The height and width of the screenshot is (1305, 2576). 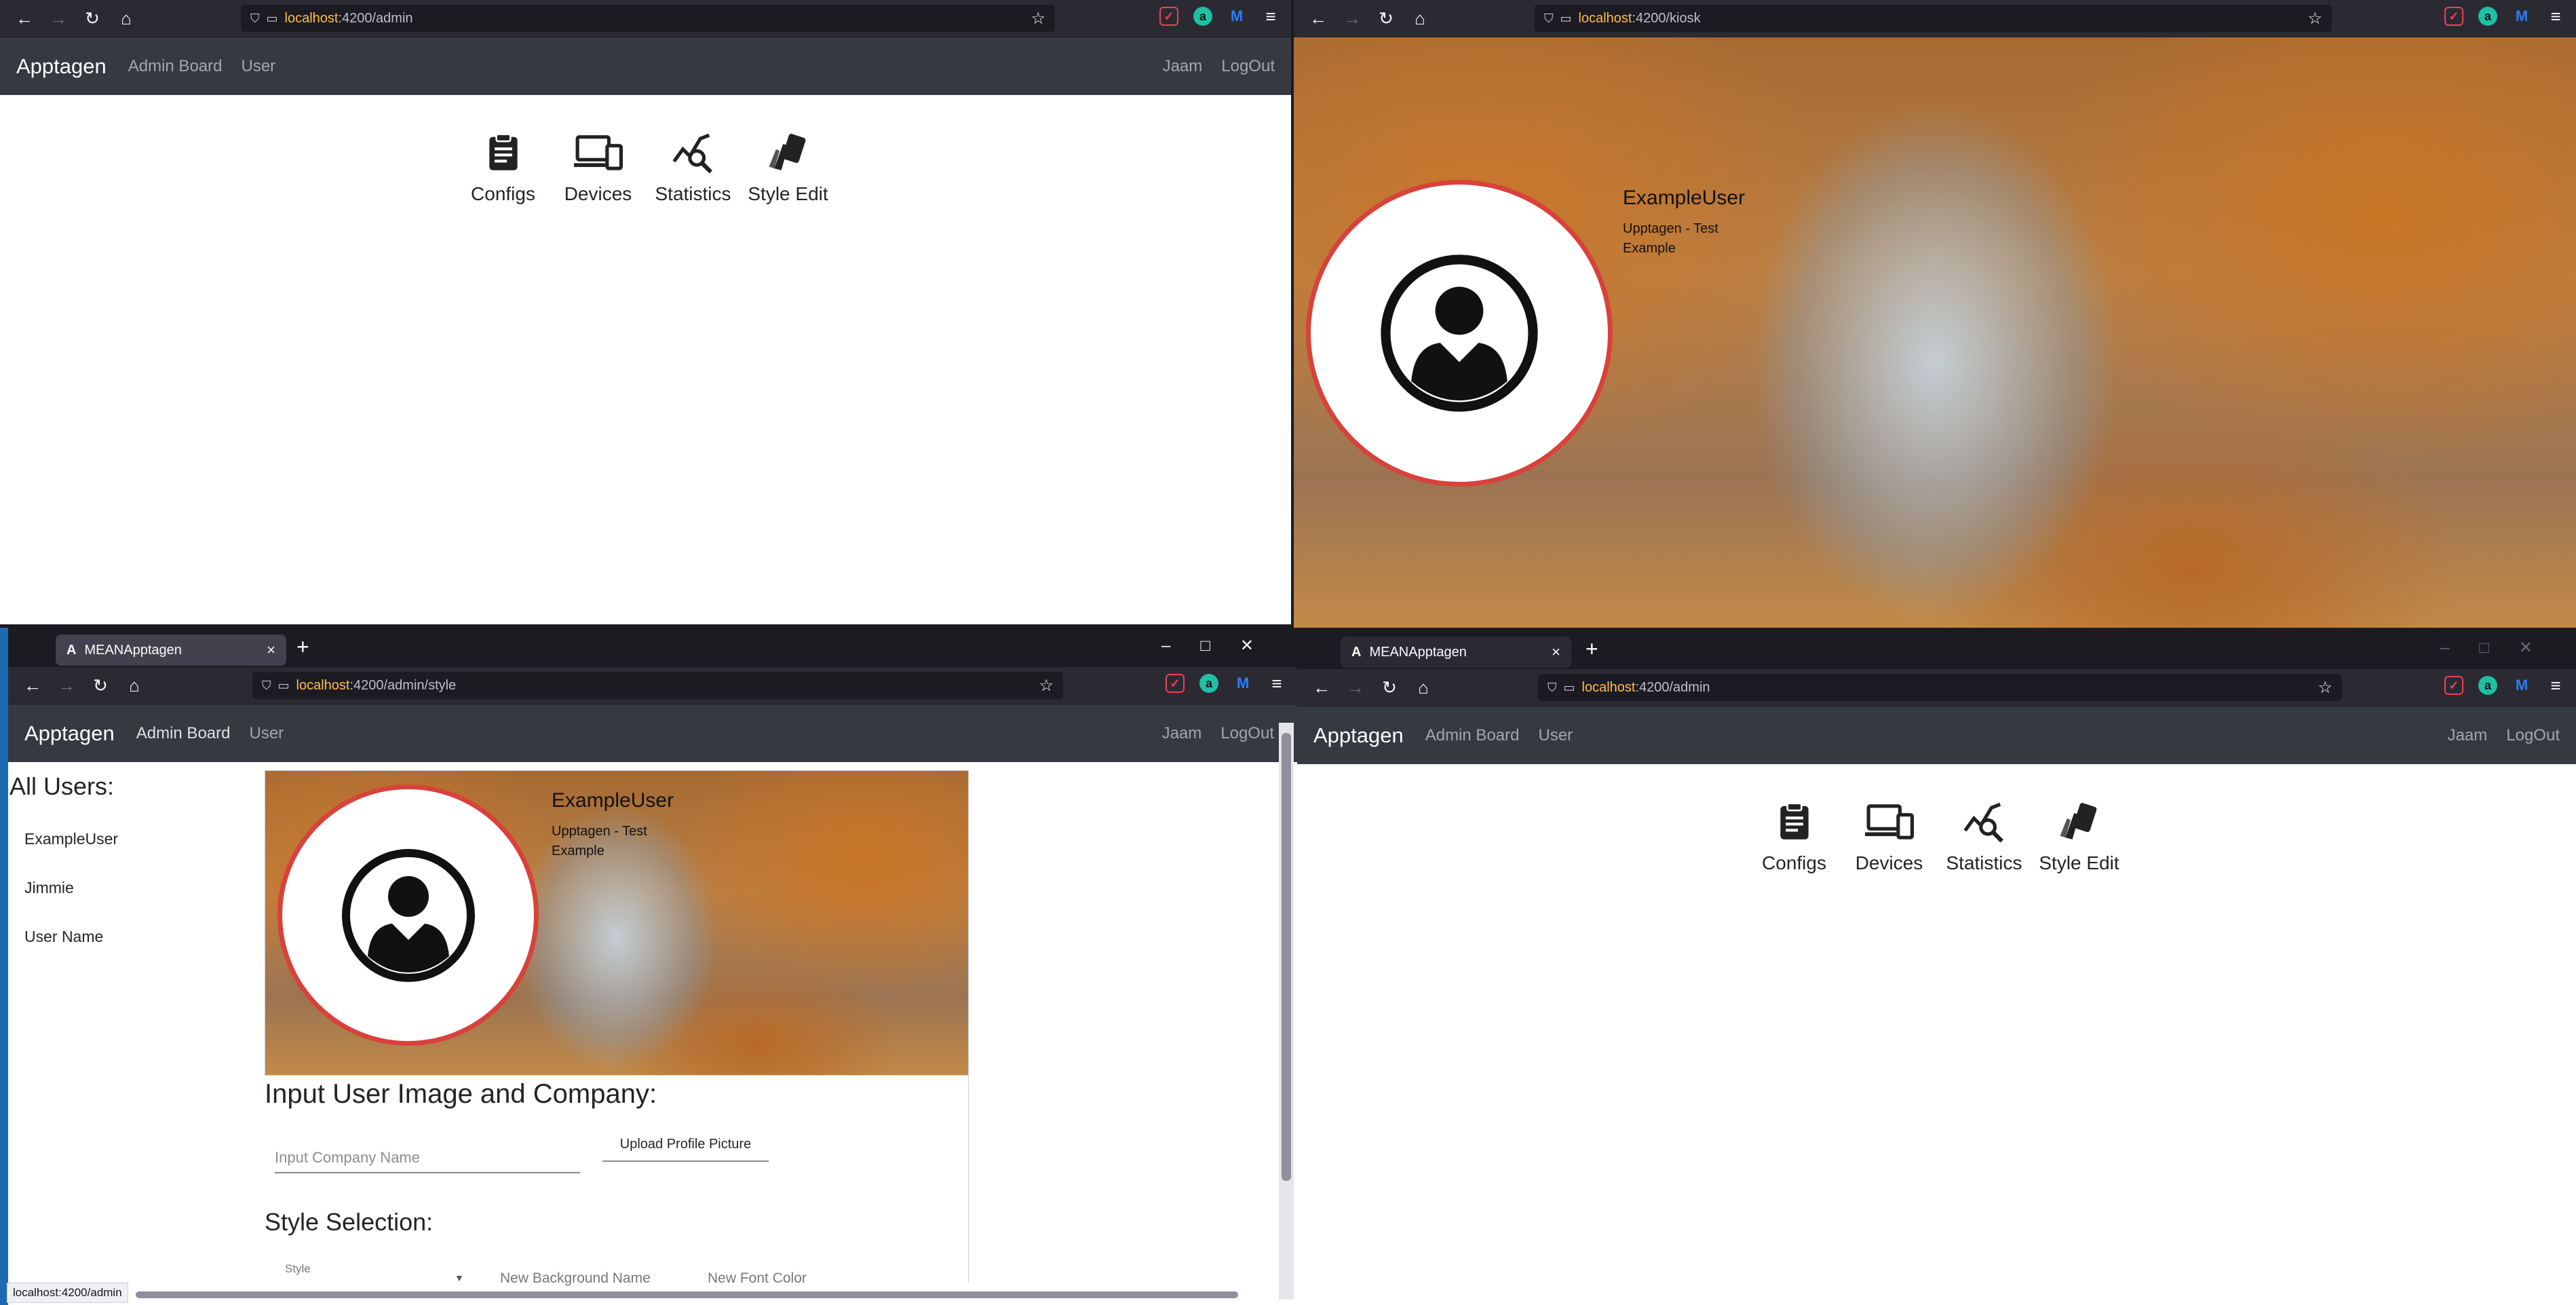 I want to click on preview-right-border, so click(x=968, y=1179).